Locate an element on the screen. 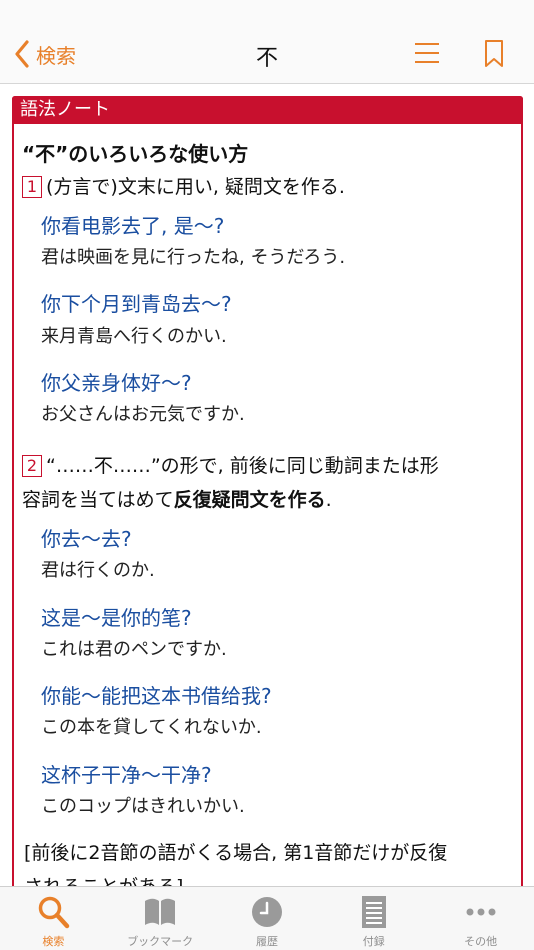 The image size is (534, 950). section-2-text-bold: 反復疑問文を作る is located at coordinates (249, 500).